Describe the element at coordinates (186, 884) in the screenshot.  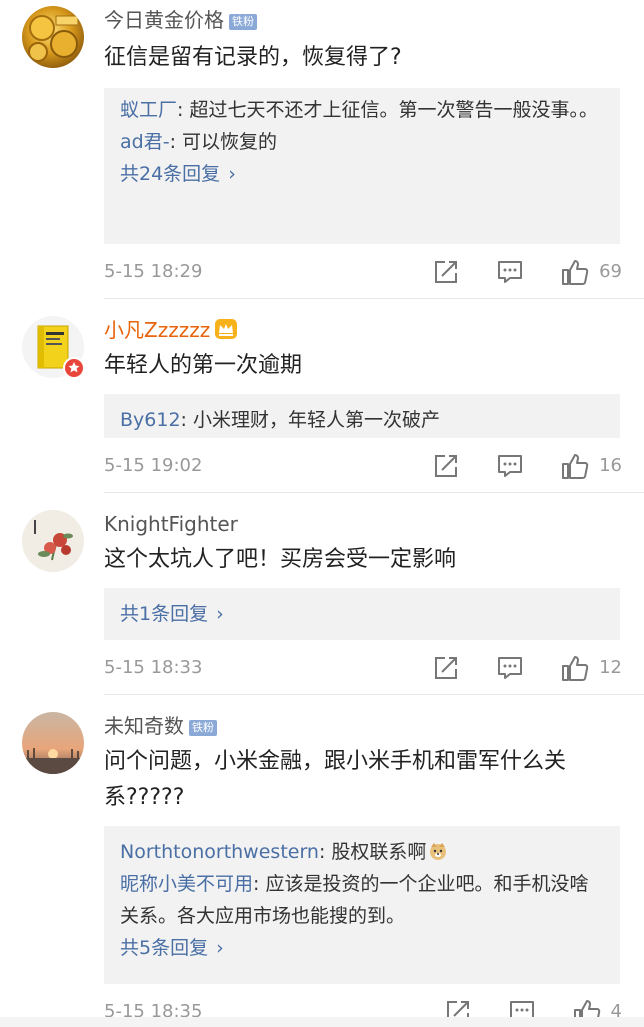
I see `reply-author: 昵称小美不可用` at that location.